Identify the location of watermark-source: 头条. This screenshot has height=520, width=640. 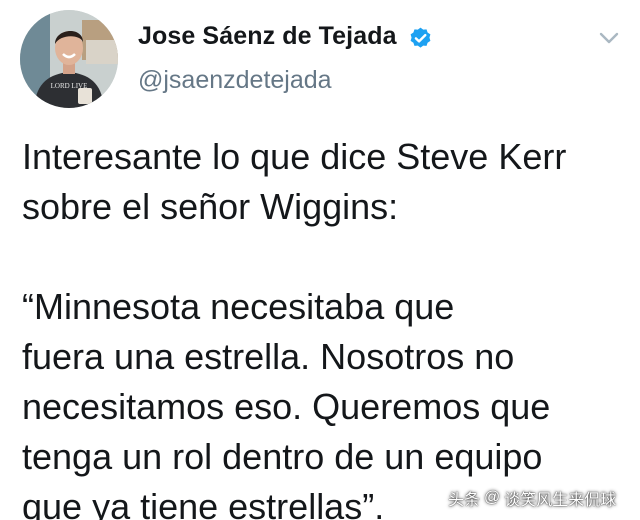
(464, 500).